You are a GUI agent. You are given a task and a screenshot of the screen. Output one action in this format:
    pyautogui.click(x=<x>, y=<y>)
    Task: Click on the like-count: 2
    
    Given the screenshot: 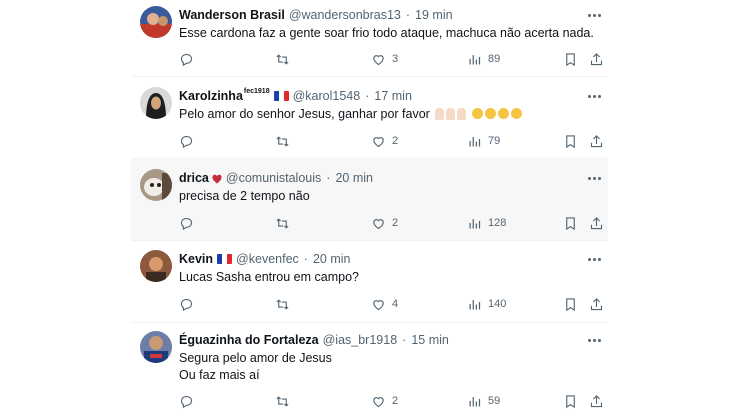 What is the action you would take?
    pyautogui.click(x=395, y=401)
    